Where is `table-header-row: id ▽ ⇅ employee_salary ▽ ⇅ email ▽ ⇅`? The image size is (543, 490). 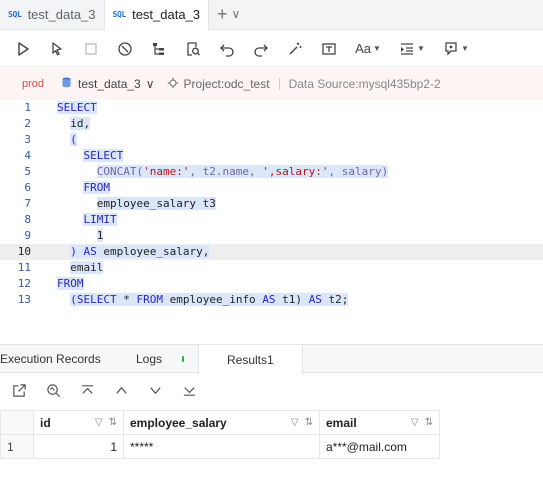
table-header-row: id ▽ ⇅ employee_salary ▽ ⇅ email ▽ ⇅ is located at coordinates (220, 422).